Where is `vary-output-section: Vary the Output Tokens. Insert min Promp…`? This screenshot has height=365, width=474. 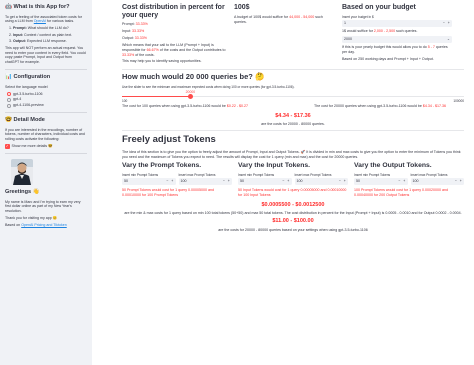
vary-output-section: Vary the Output Tokens. Insert min Promp… is located at coordinates (409, 180).